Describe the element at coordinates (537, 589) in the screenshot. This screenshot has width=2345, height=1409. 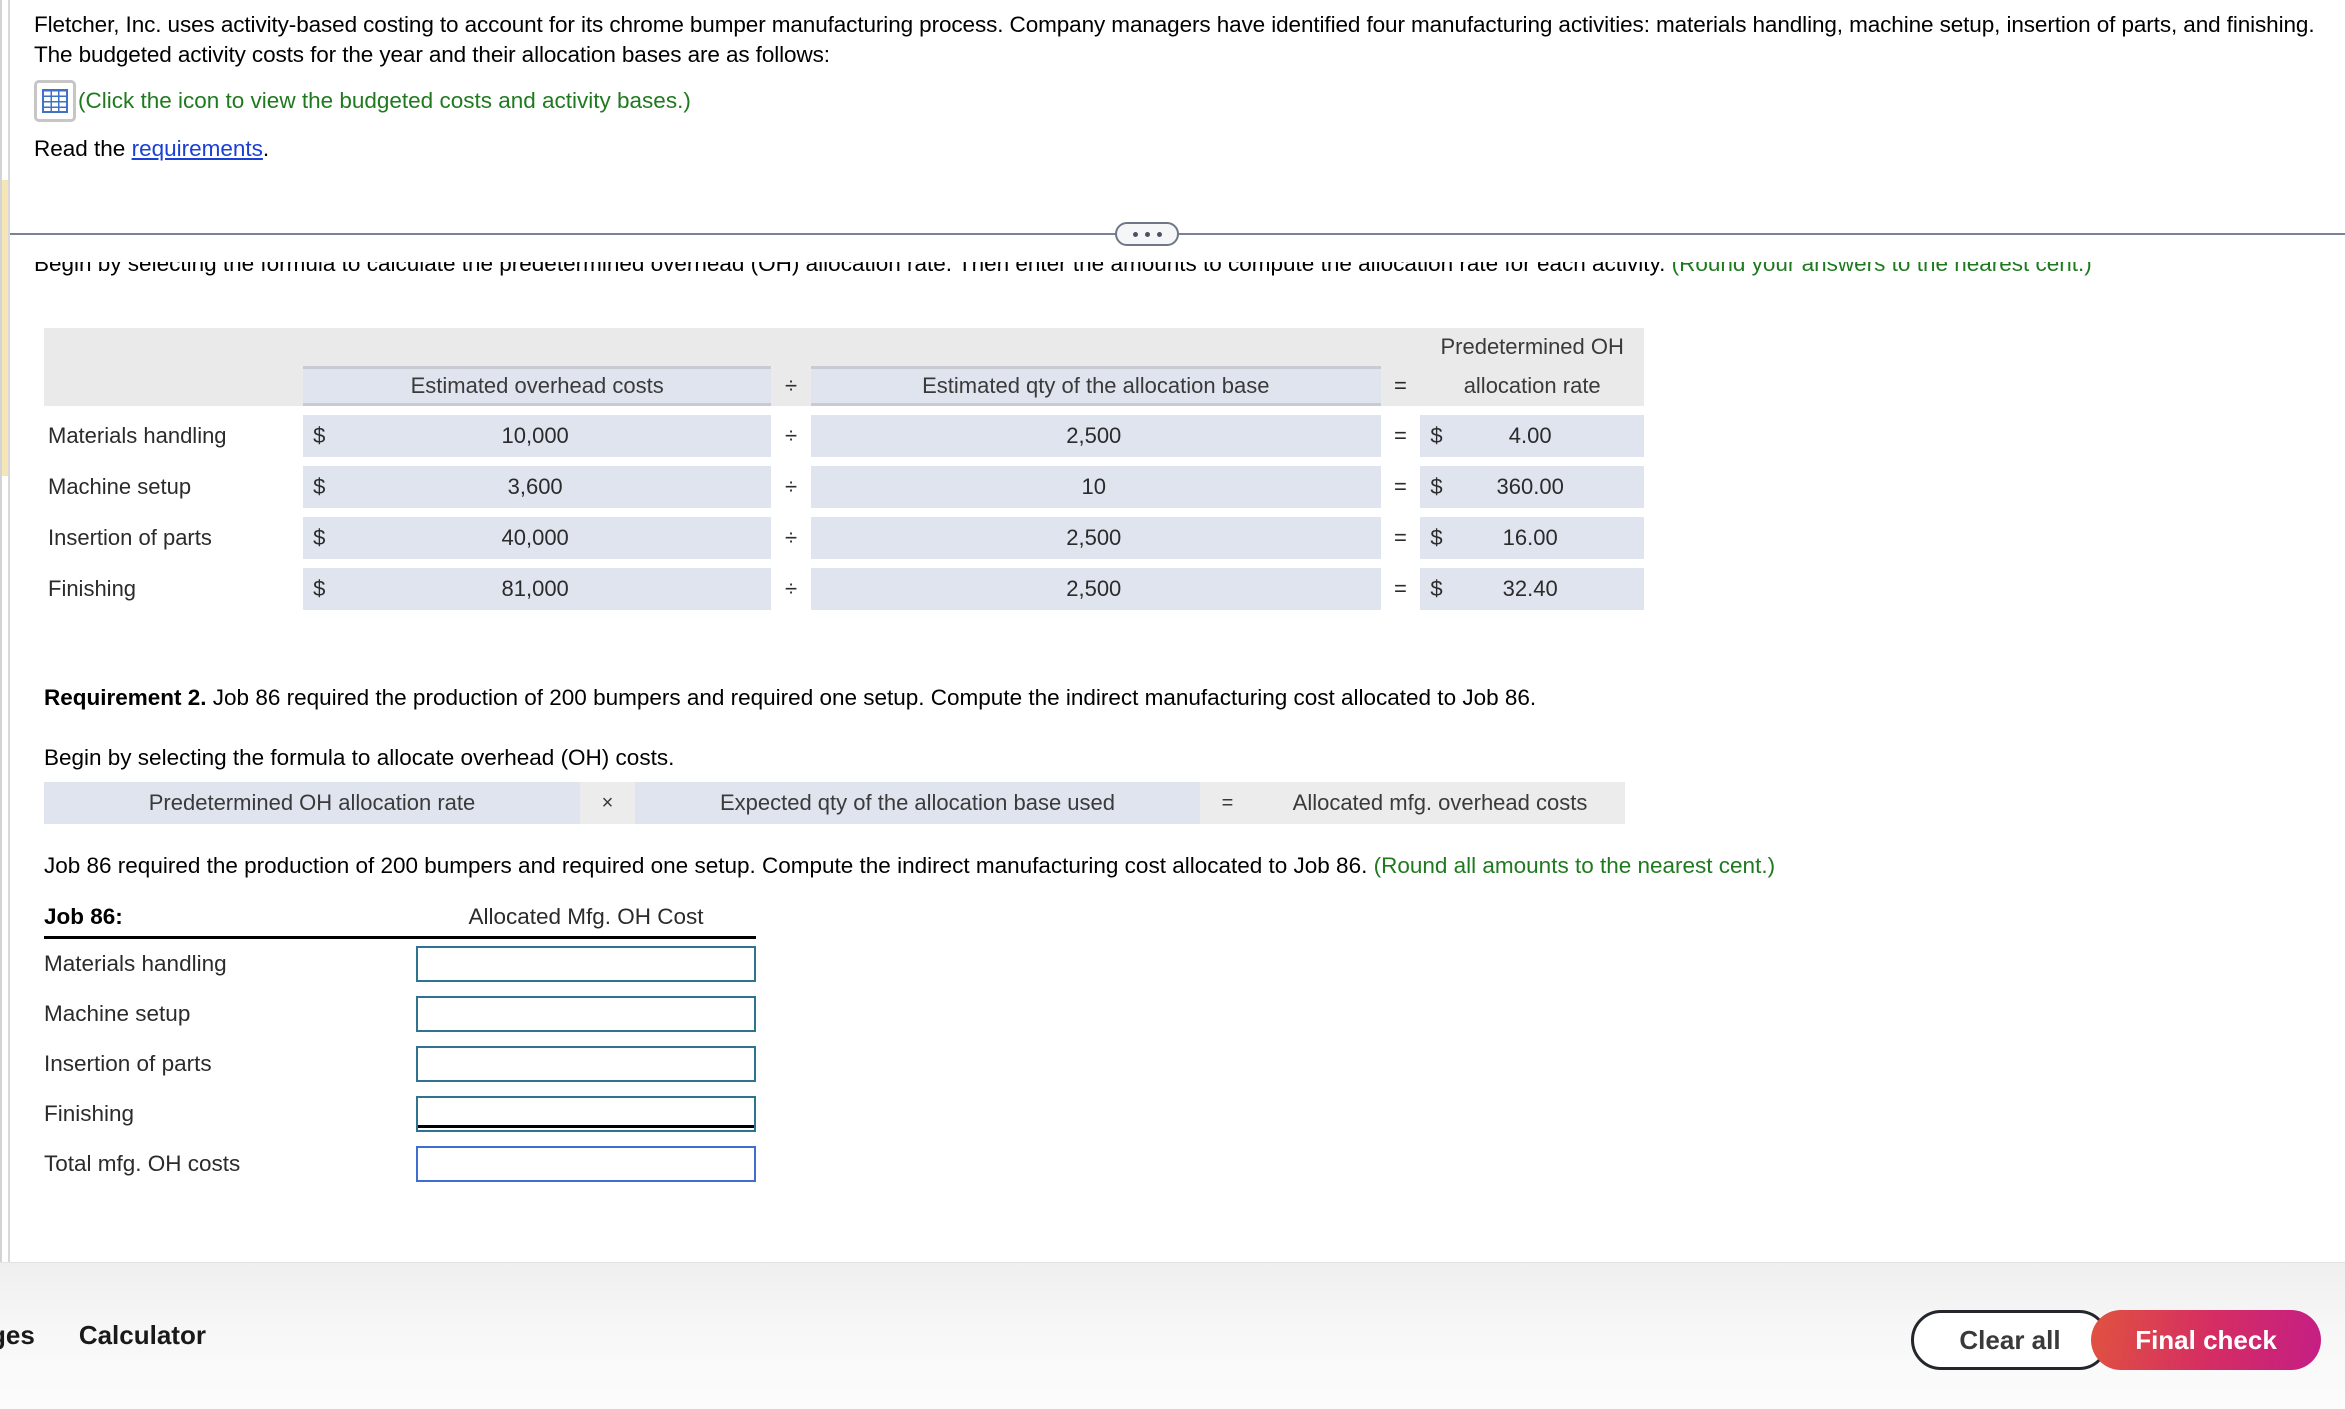
I see `cost-cell: $ 81,000` at that location.